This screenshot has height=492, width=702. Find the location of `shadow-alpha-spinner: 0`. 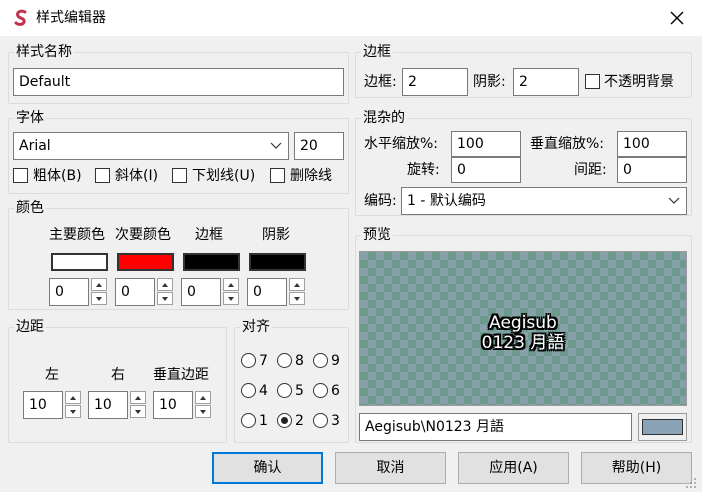

shadow-alpha-spinner: 0 is located at coordinates (277, 292).